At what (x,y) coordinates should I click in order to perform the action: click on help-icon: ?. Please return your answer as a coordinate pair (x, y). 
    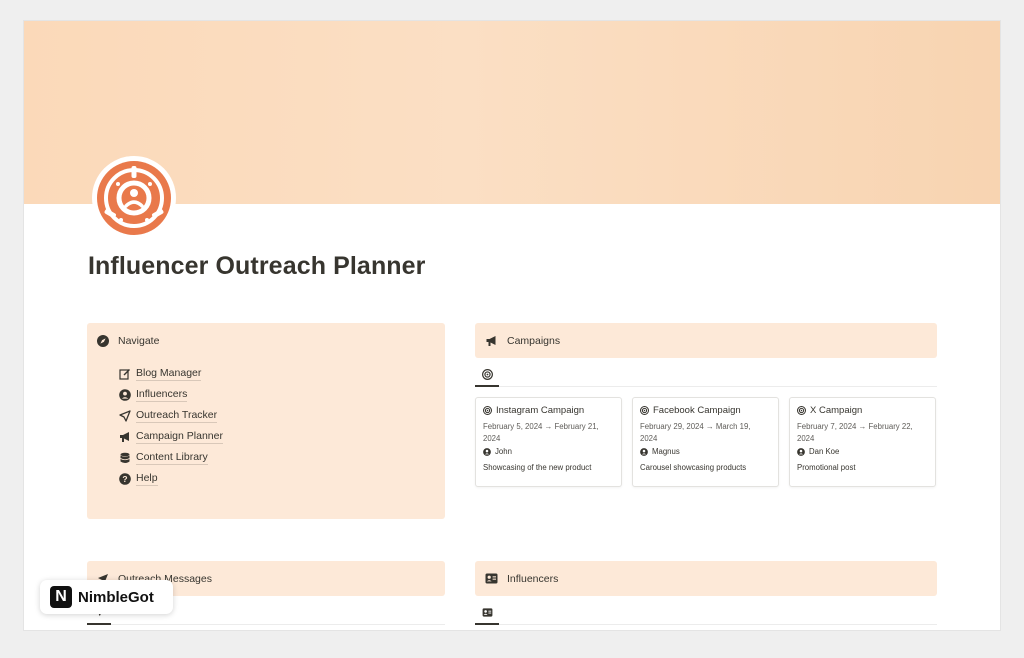
    Looking at the image, I should click on (125, 478).